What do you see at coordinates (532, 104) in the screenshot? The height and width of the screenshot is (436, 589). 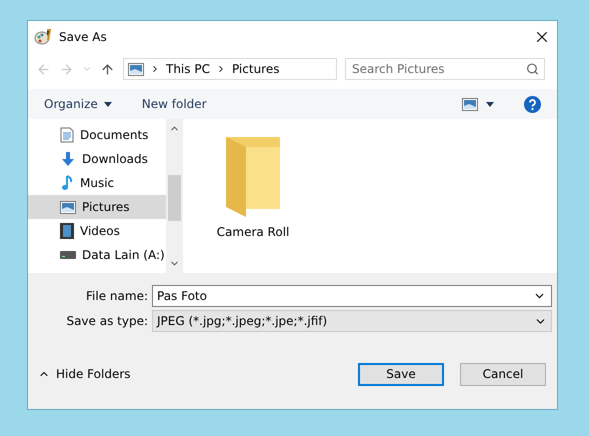 I see `help-icon` at bounding box center [532, 104].